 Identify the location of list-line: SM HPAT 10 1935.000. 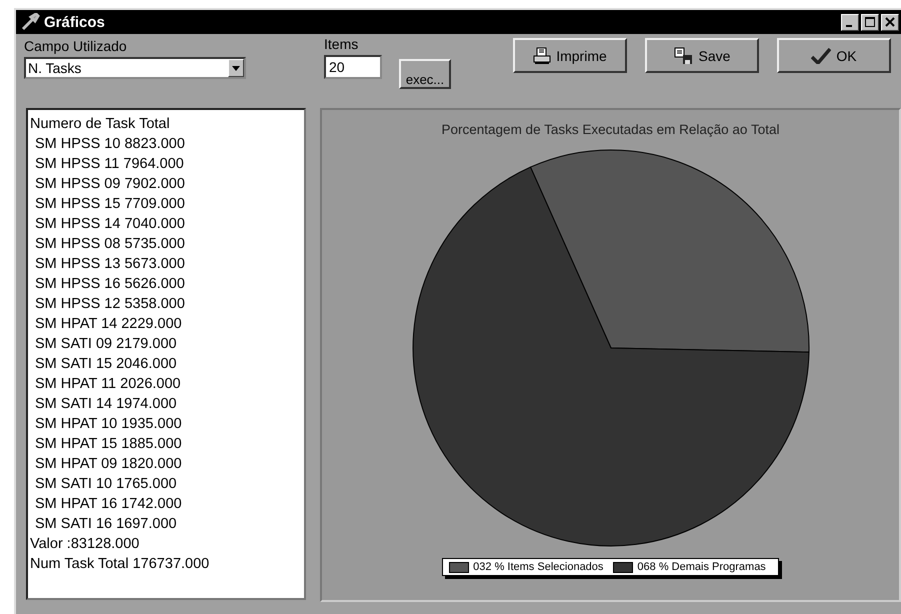
(108, 424).